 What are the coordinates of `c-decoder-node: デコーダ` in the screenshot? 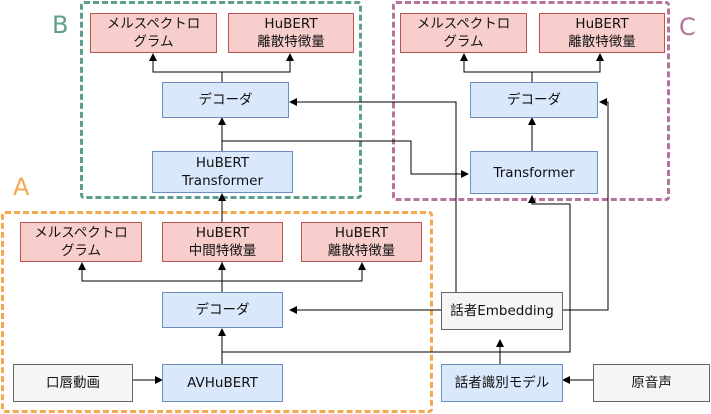 It's located at (534, 100).